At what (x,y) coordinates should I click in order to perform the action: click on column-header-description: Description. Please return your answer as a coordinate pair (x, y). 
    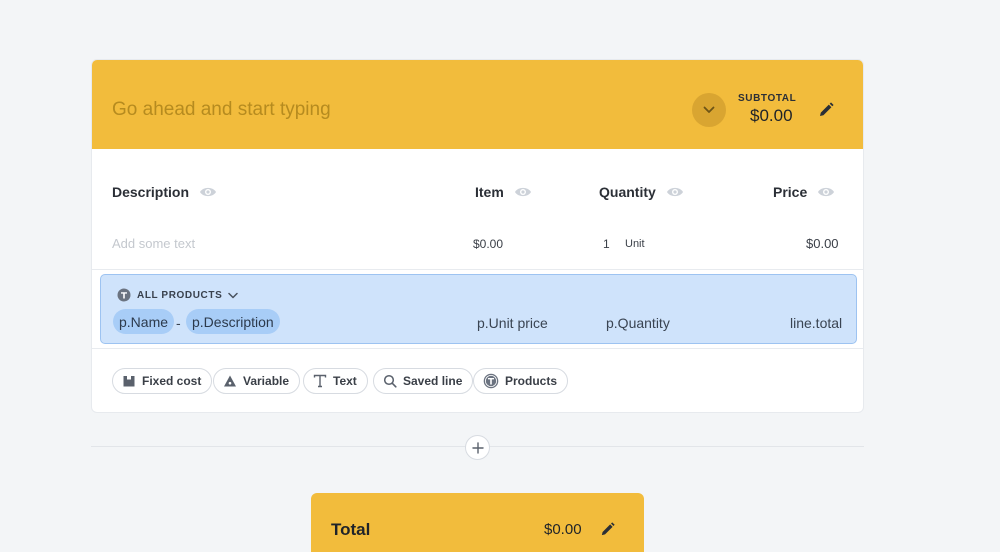
    Looking at the image, I should click on (164, 192).